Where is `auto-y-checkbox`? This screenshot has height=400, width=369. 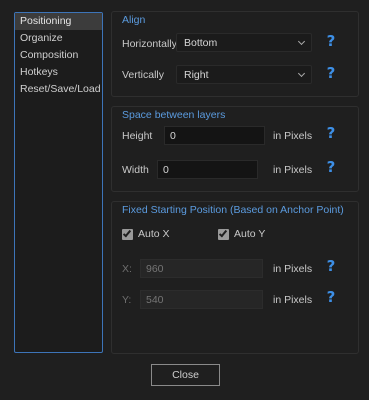
auto-y-checkbox is located at coordinates (223, 234).